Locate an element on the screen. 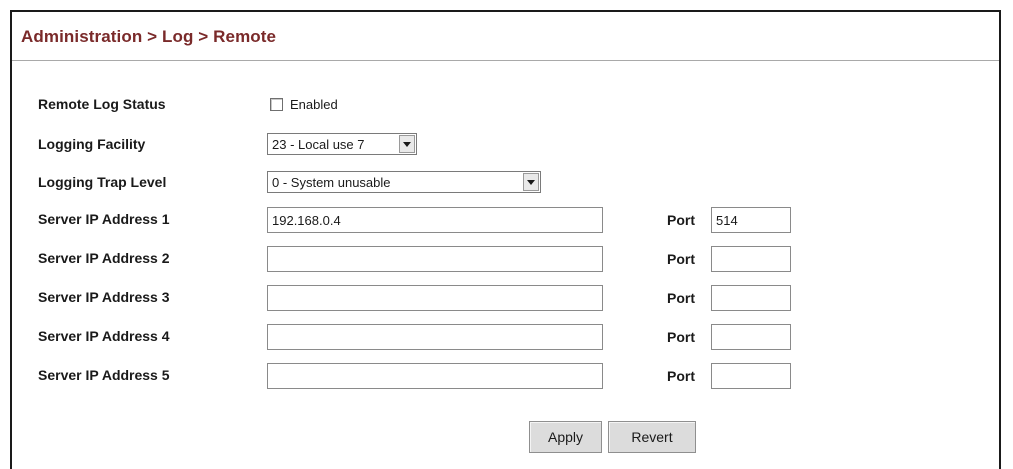 This screenshot has width=1013, height=469. server-ip-label: Server IP Address 4 is located at coordinates (104, 336).